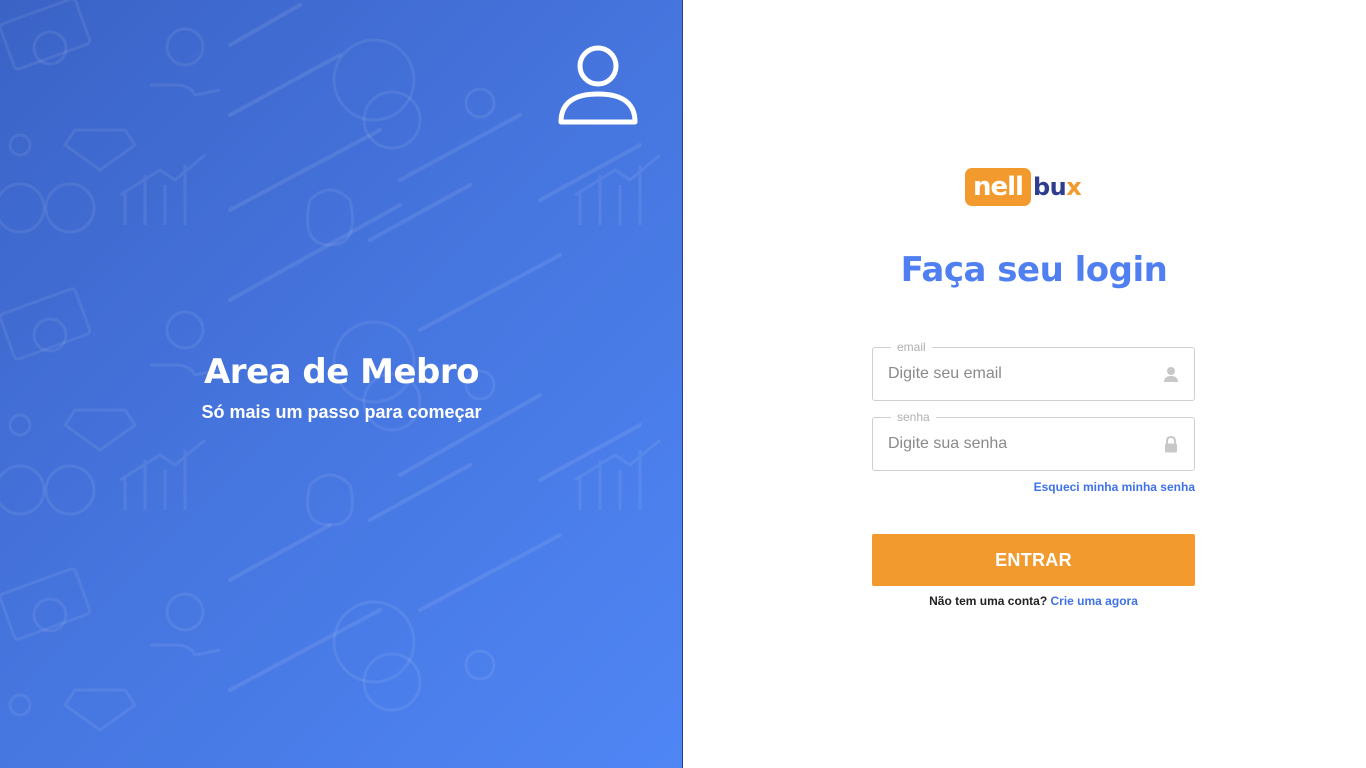  Describe the element at coordinates (1049, 187) in the screenshot. I see `logo-bu: bu` at that location.